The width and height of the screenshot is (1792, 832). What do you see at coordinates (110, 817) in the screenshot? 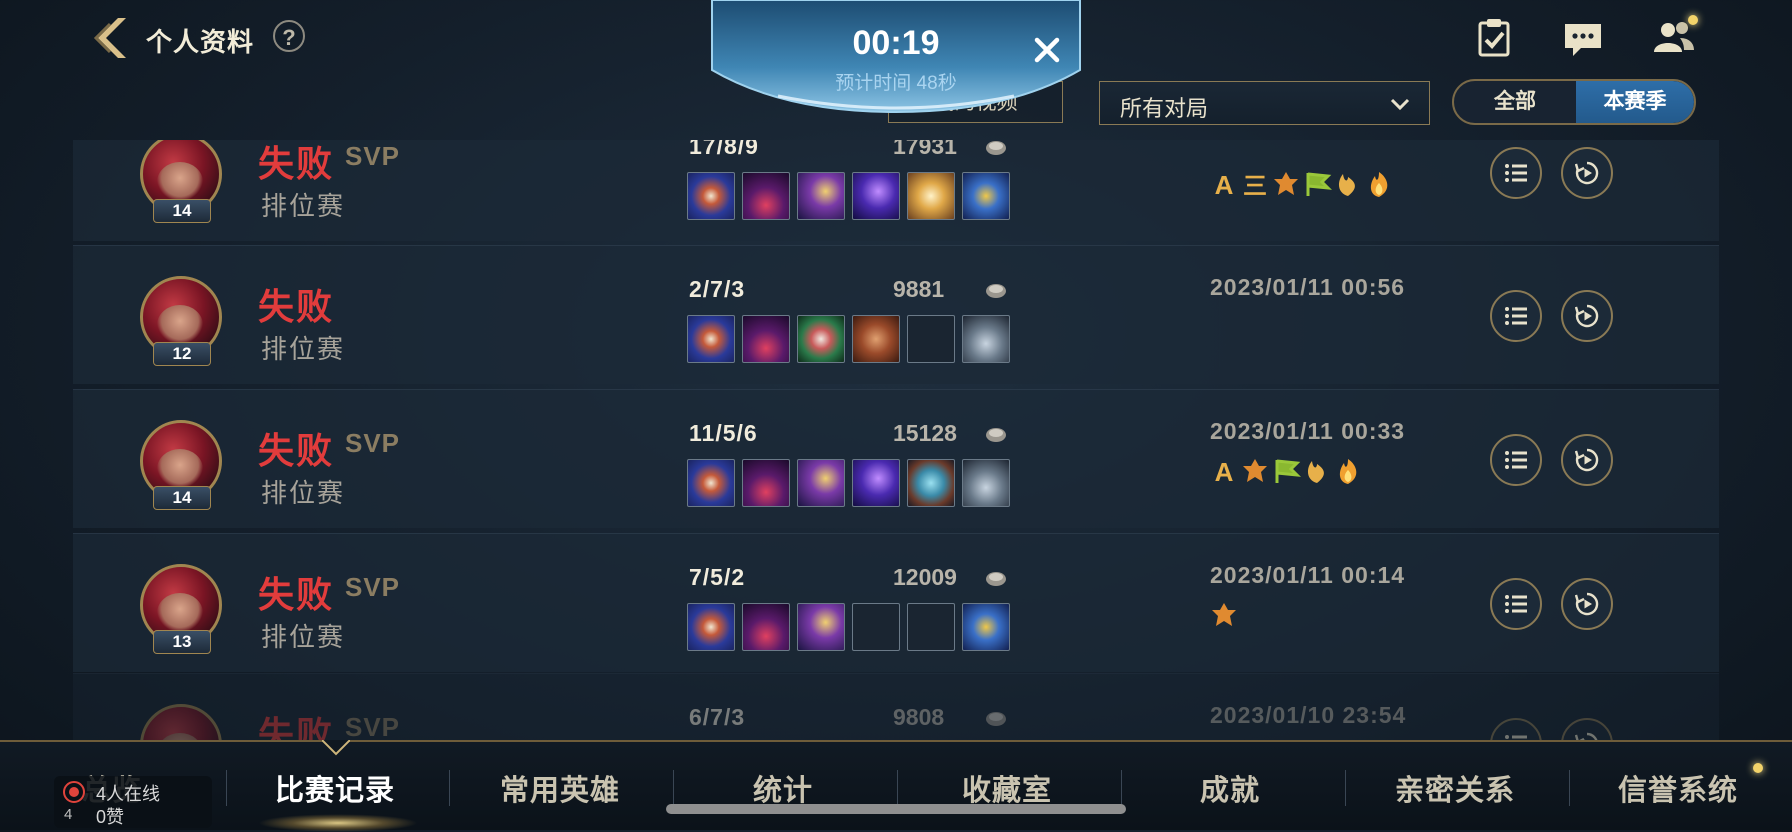
I see `likes-text: 0赞` at bounding box center [110, 817].